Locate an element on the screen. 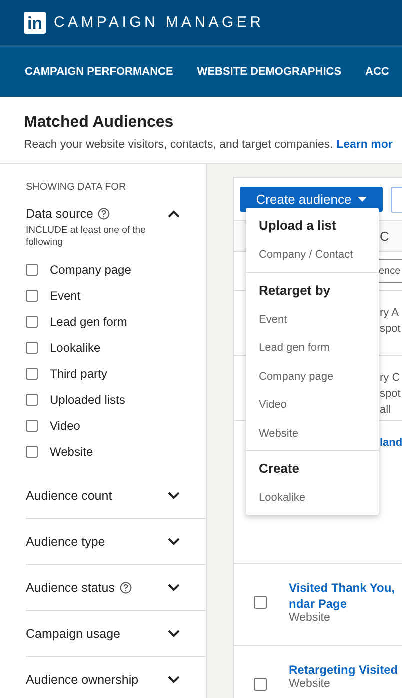  learn-more-link: Learn mor is located at coordinates (364, 145).